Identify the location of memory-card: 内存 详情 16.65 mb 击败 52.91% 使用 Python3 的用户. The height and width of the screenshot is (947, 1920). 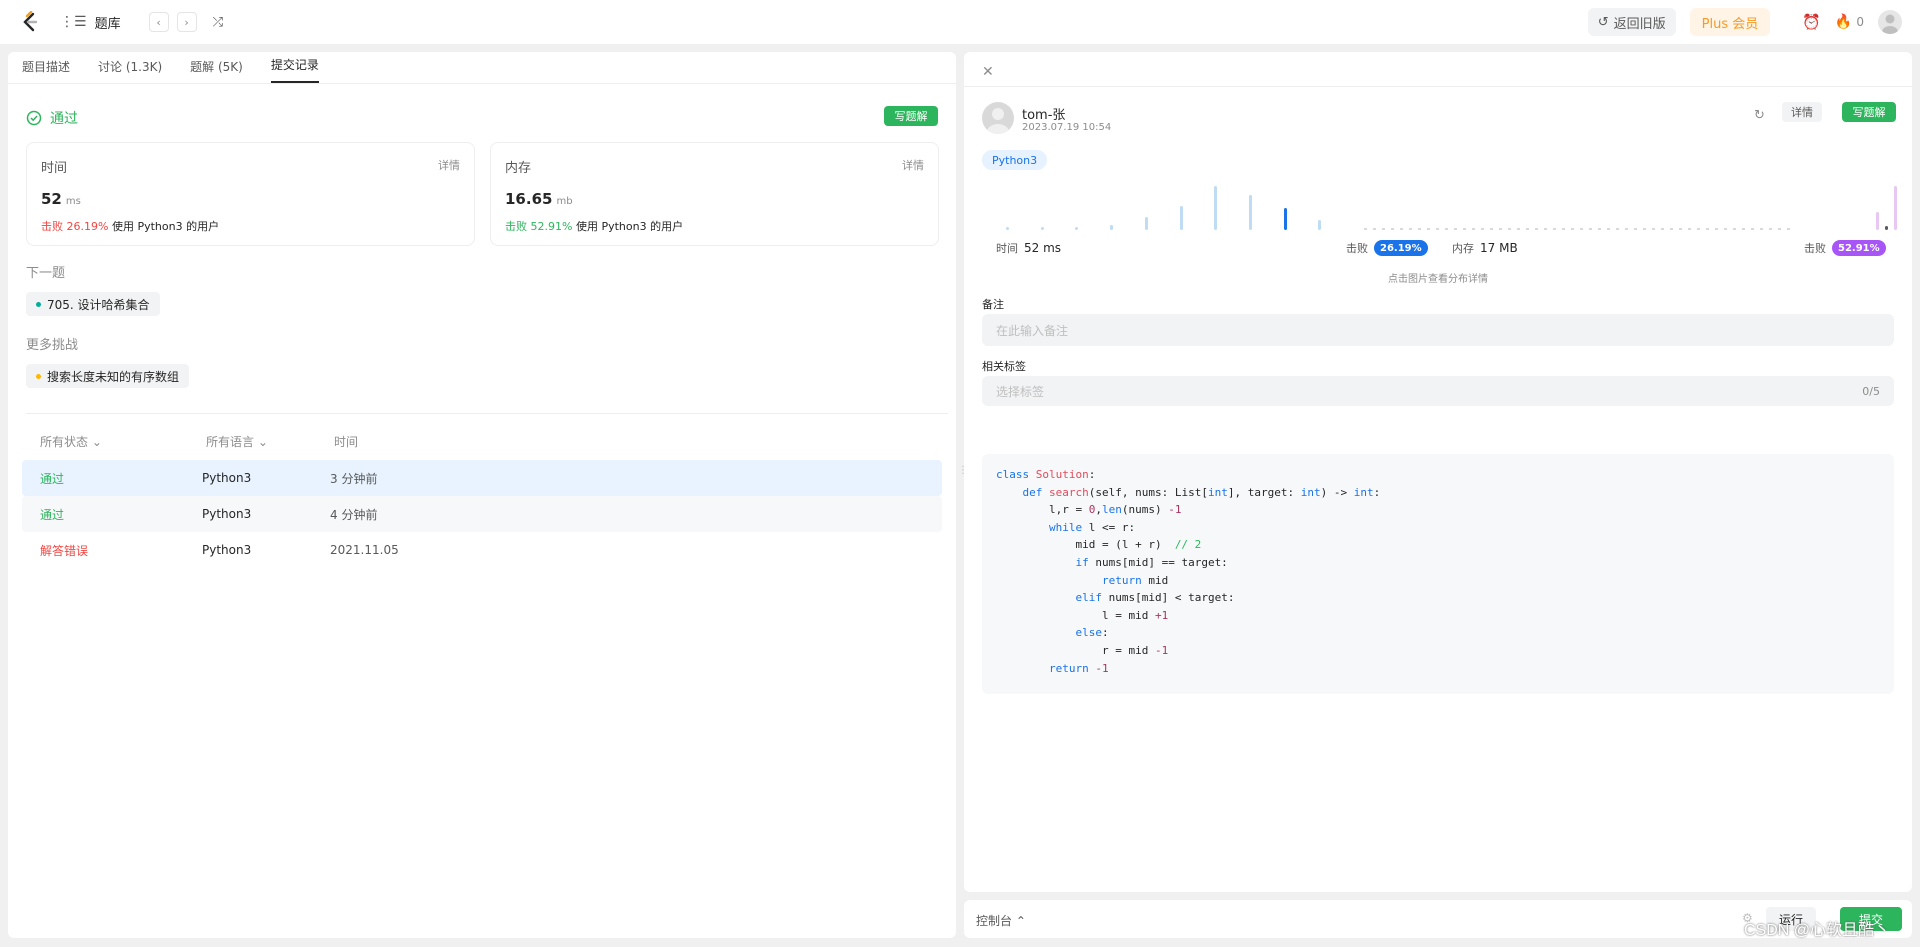
(714, 194).